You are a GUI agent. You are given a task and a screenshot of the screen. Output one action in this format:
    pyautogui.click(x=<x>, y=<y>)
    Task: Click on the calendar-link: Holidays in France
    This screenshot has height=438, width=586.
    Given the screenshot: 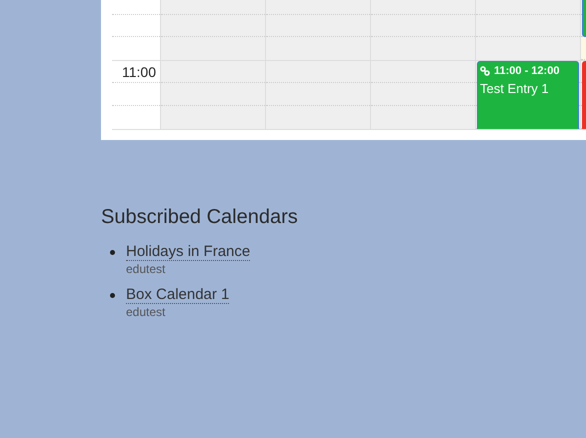 What is the action you would take?
    pyautogui.click(x=188, y=252)
    